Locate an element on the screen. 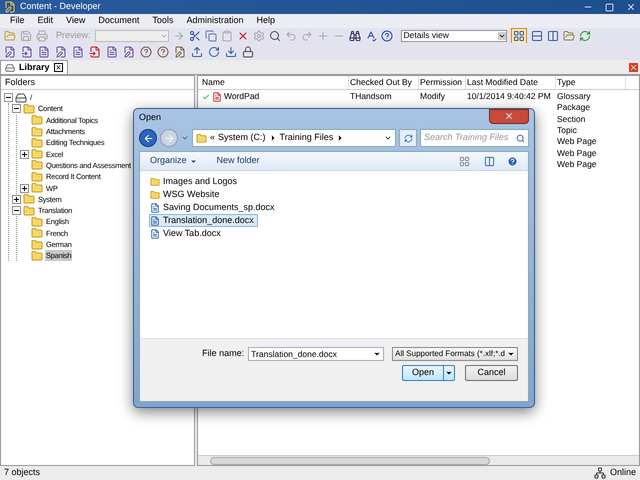  delete-icon is located at coordinates (242, 36).